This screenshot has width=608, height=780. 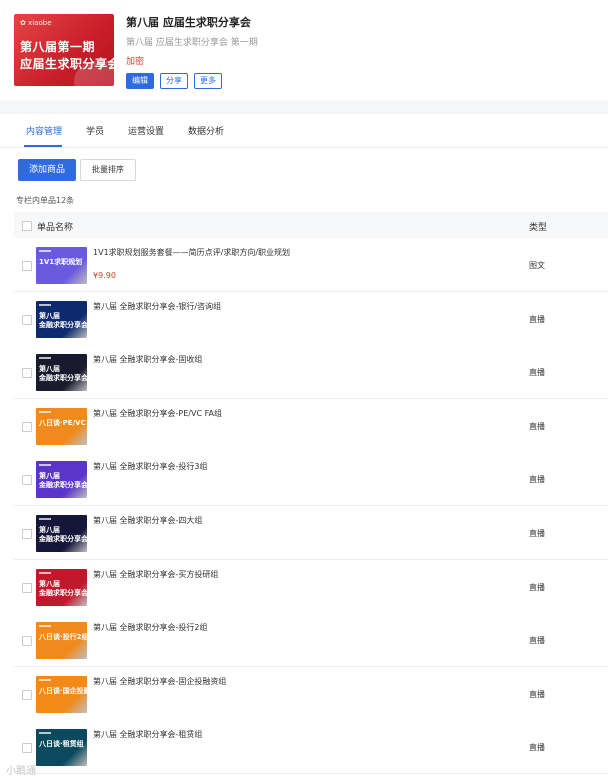 What do you see at coordinates (147, 359) in the screenshot?
I see `item-name: 第八届 全融求职分享会-固收组` at bounding box center [147, 359].